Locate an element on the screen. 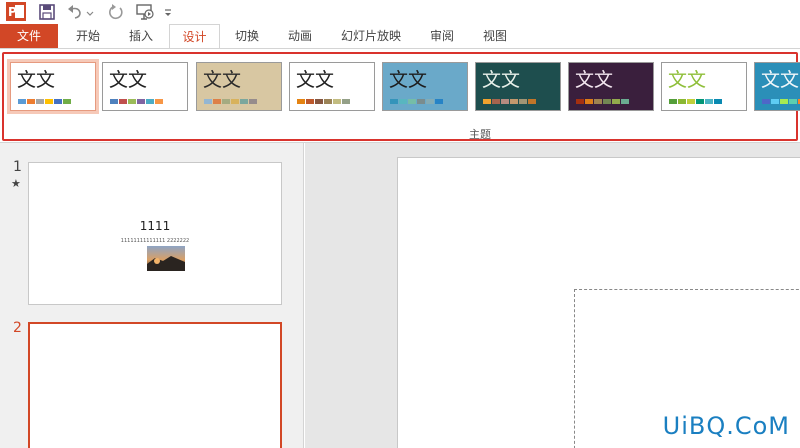 This screenshot has width=800, height=448. tab-home: 开始 is located at coordinates (88, 36).